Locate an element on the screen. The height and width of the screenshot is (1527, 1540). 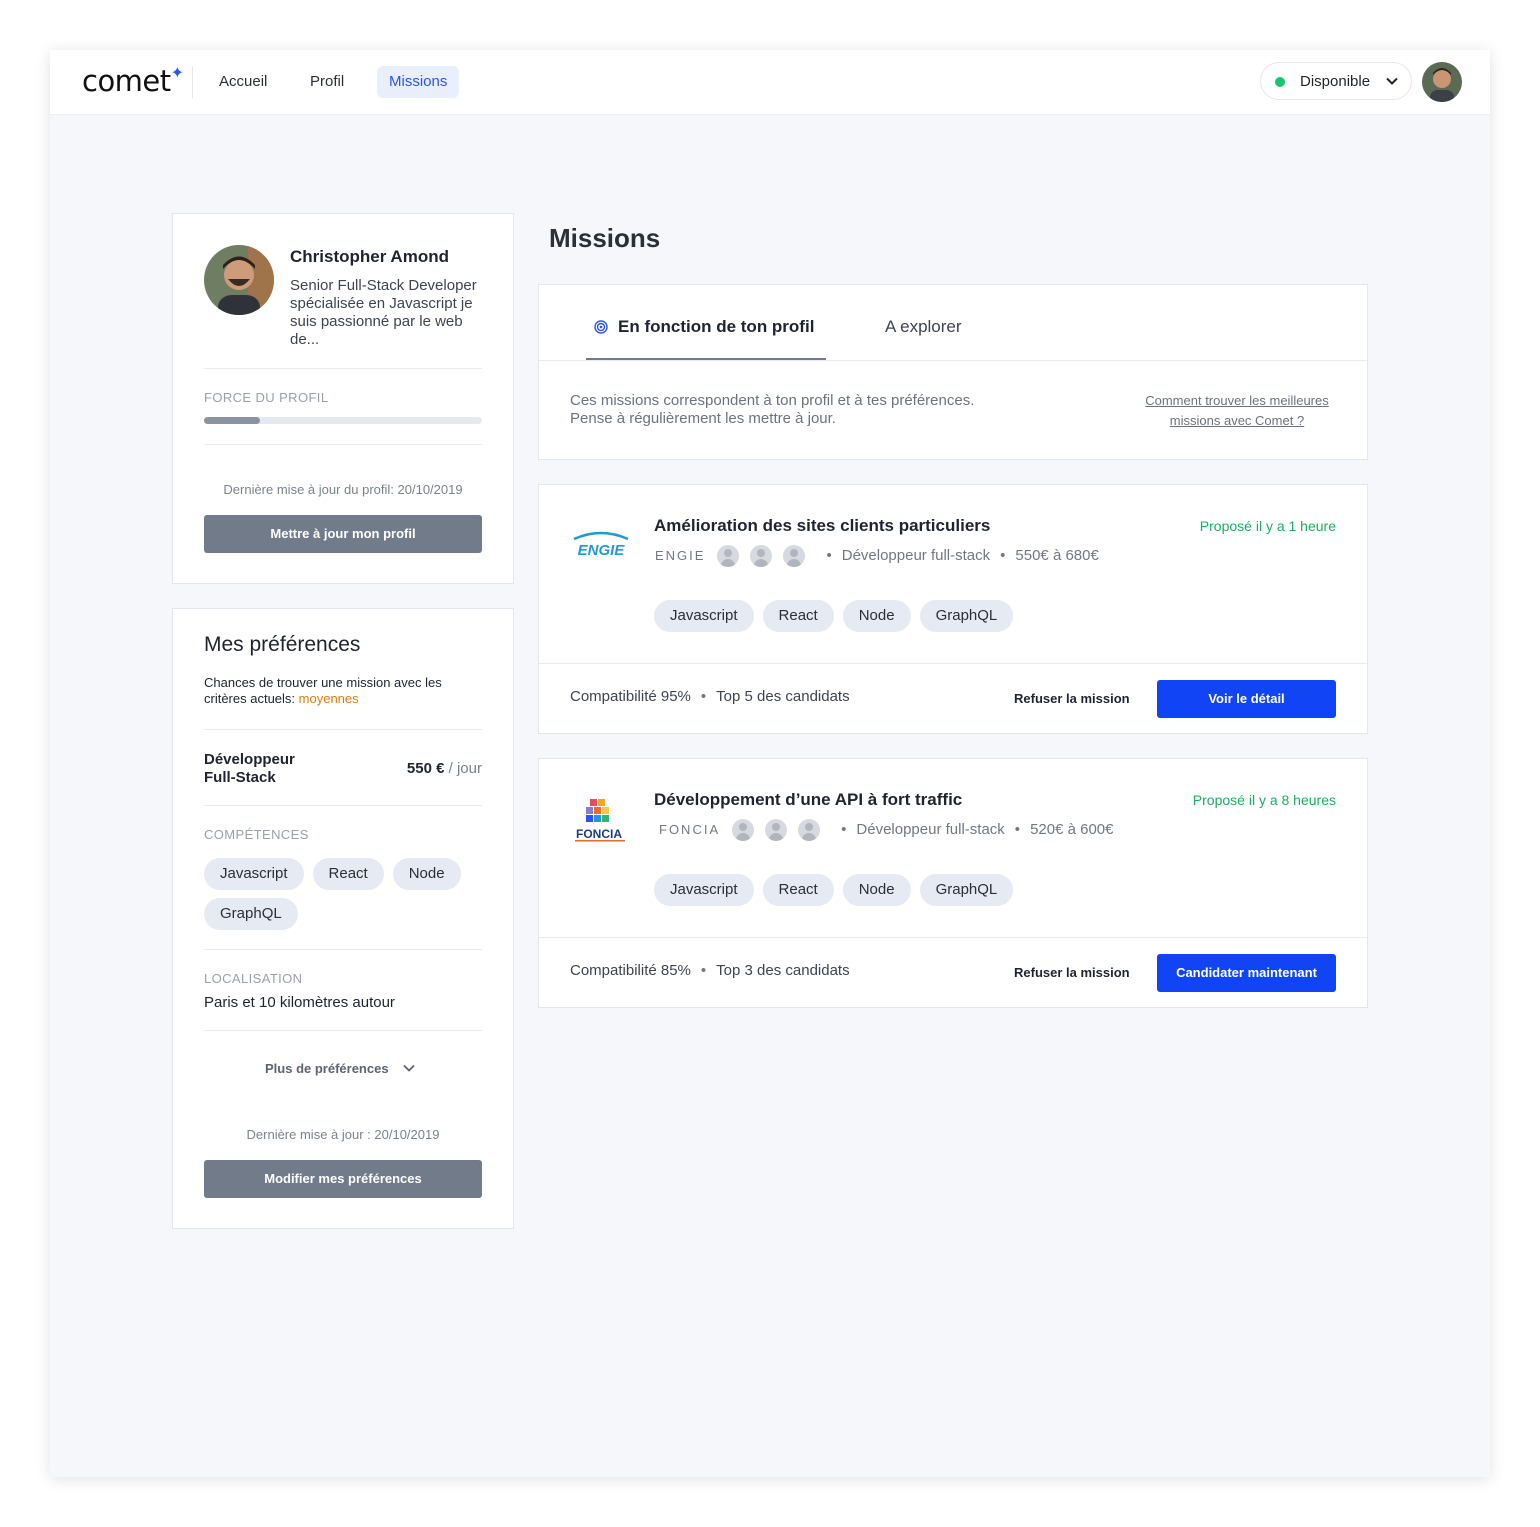
engie-logo-text: ENGIE is located at coordinates (602, 550).